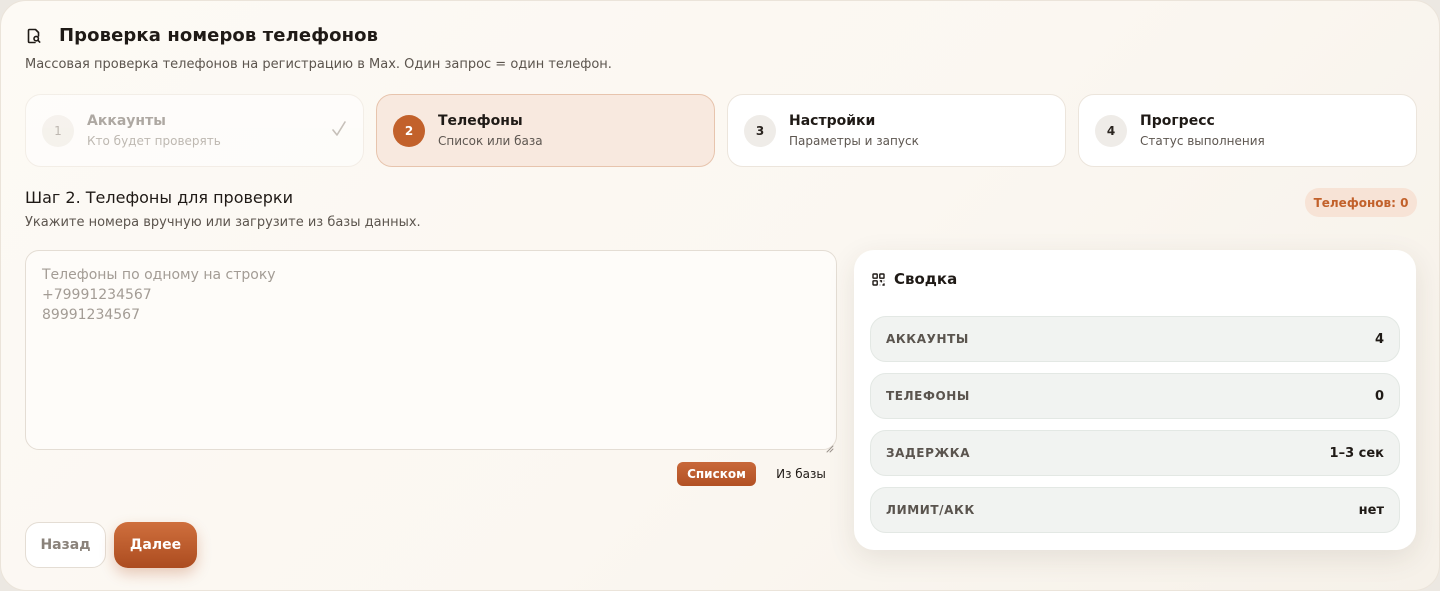 Image resolution: width=1440 pixels, height=591 pixels. What do you see at coordinates (219, 35) in the screenshot?
I see `page-title: Проверка номеров телефонов` at bounding box center [219, 35].